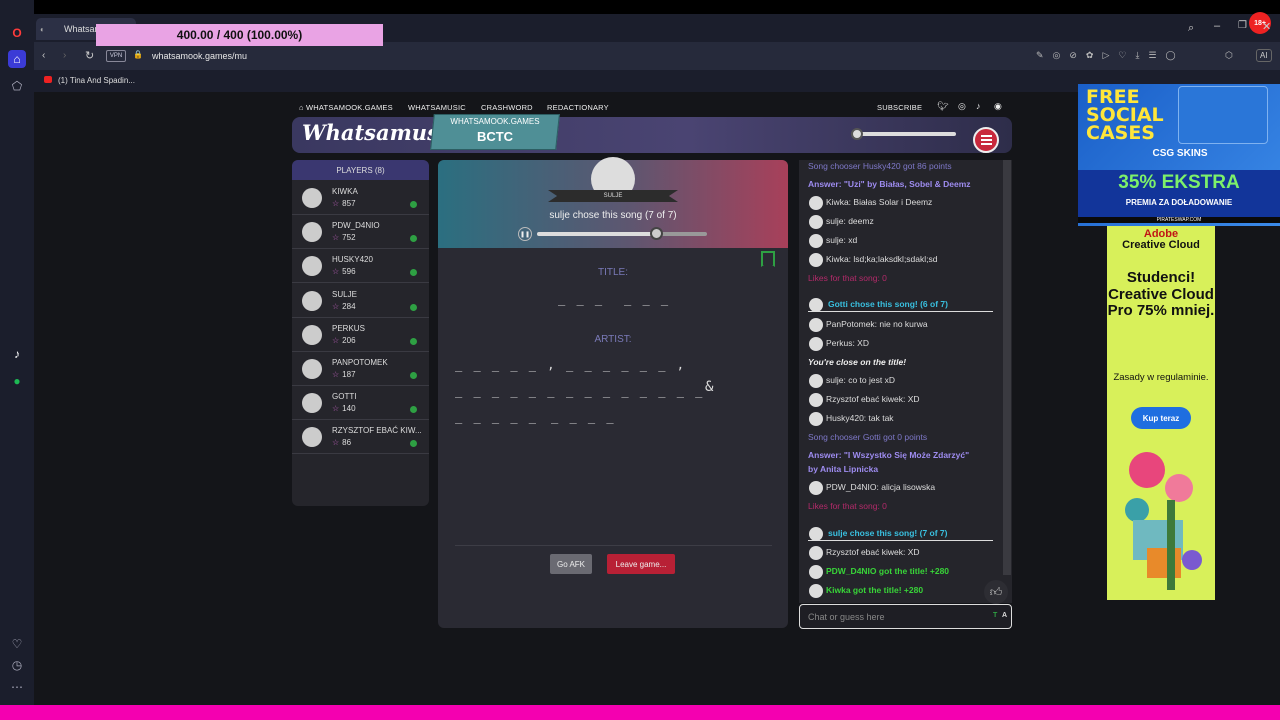 The image size is (1280, 720). Describe the element at coordinates (349, 107) in the screenshot. I see `nav-home-label: WHATSAMOOK.GAMES` at that location.